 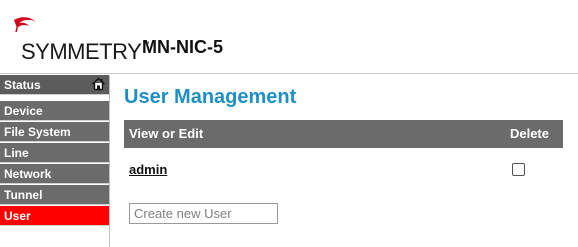 I want to click on sidebar-item-status: Status, so click(x=54, y=85).